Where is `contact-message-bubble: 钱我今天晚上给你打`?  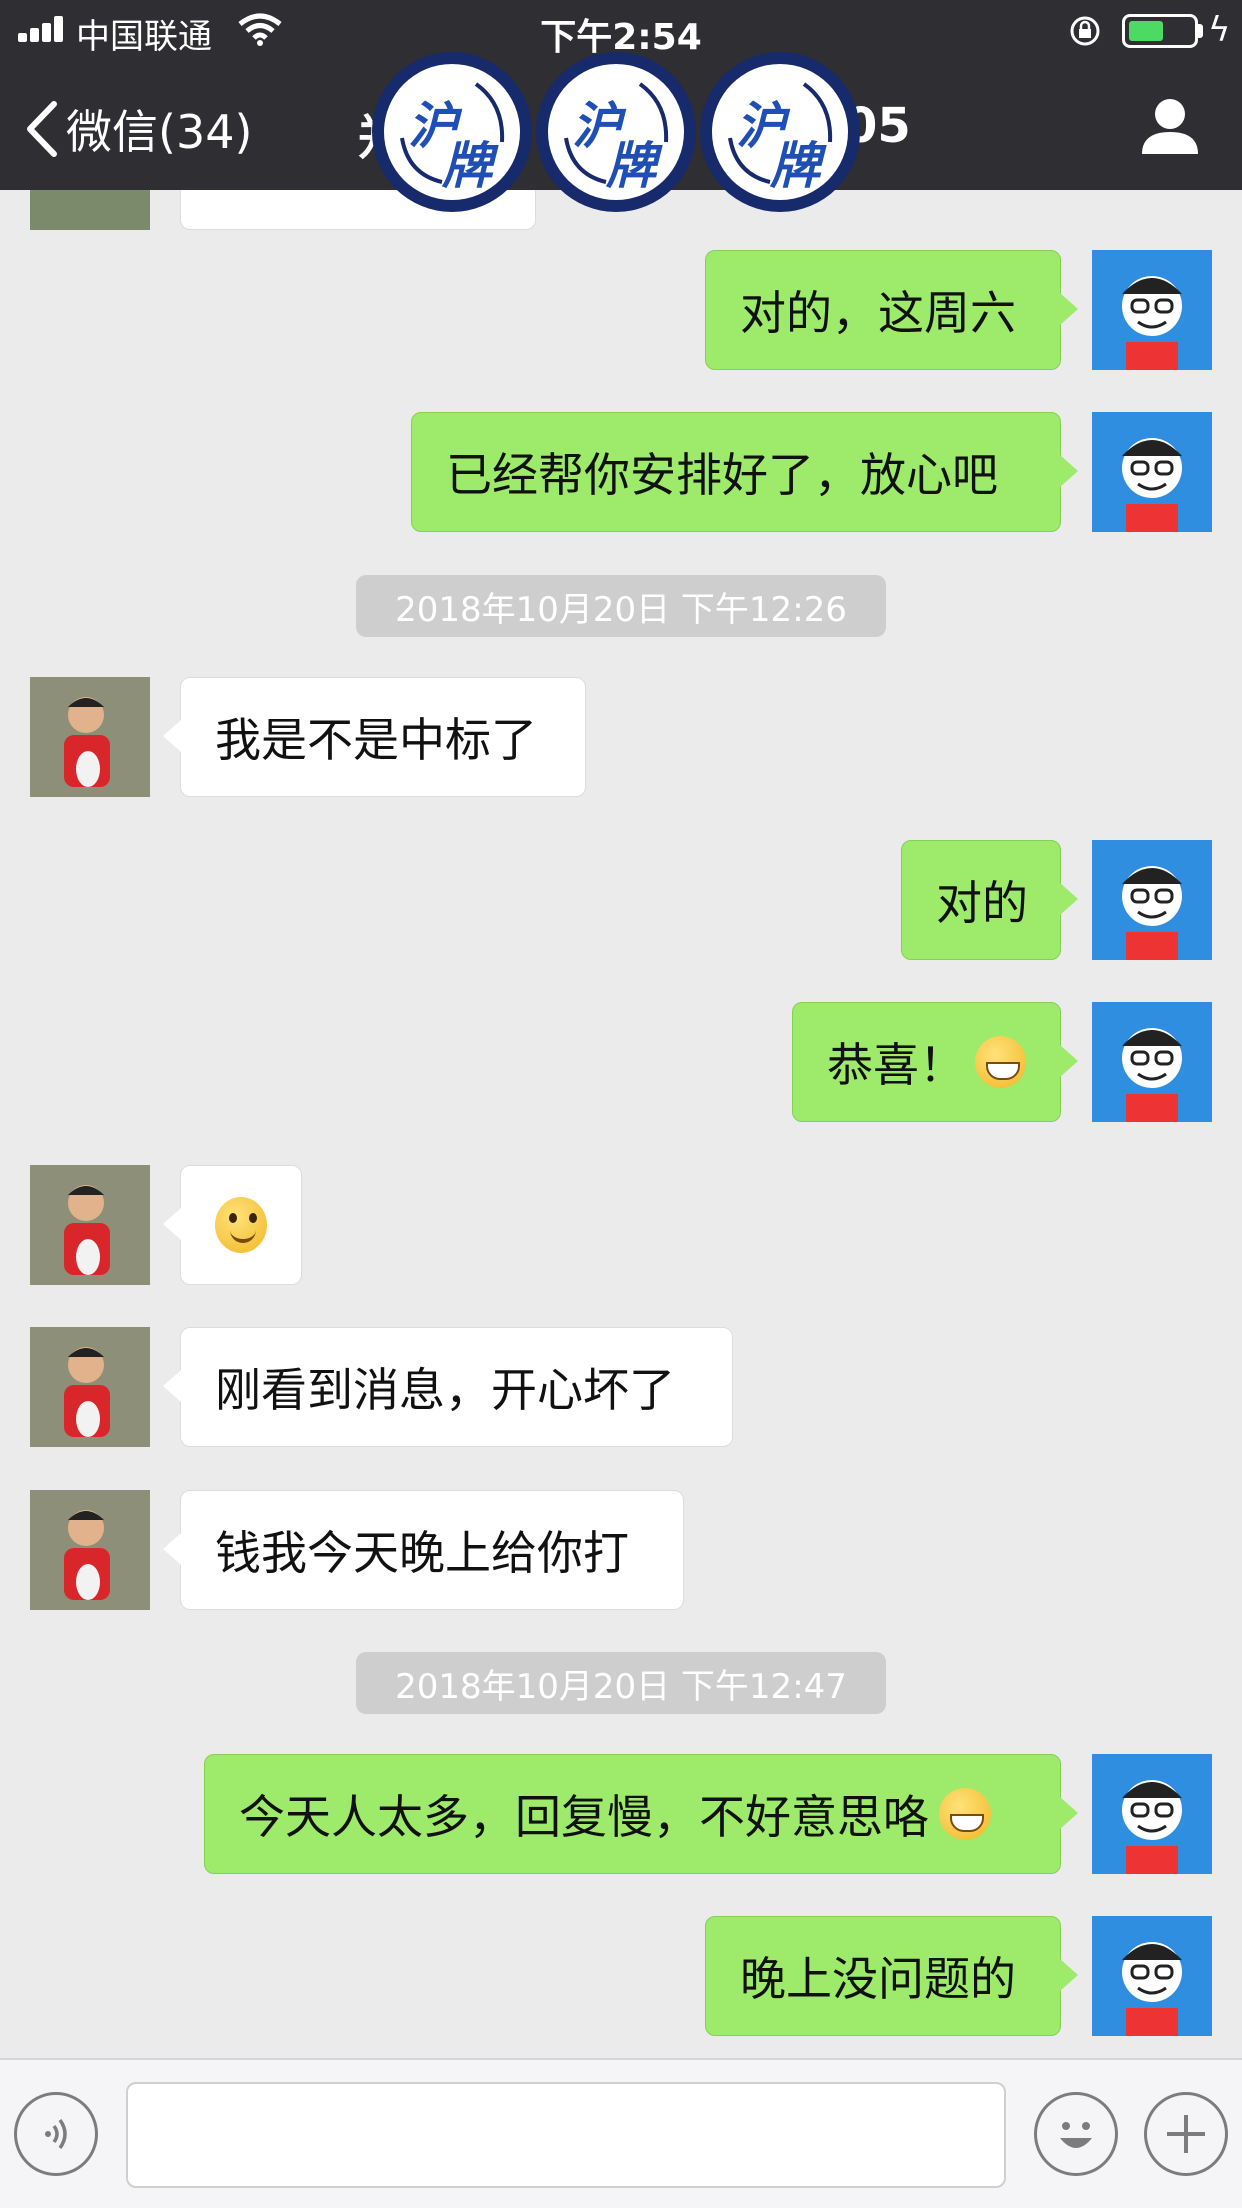
contact-message-bubble: 钱我今天晚上给你打 is located at coordinates (423, 1550).